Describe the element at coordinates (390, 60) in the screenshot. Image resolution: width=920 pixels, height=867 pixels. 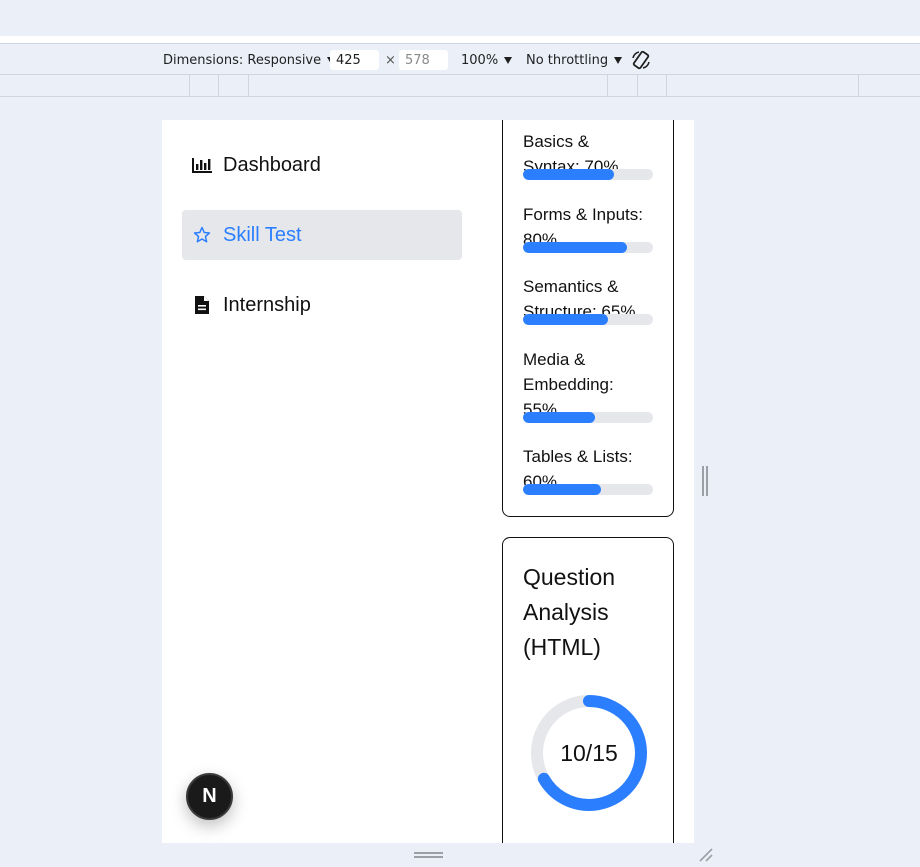
I see `times-sign: ×` at that location.